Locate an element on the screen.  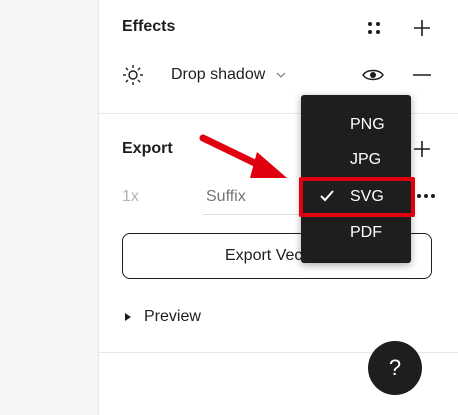
check-icon is located at coordinates (327, 196).